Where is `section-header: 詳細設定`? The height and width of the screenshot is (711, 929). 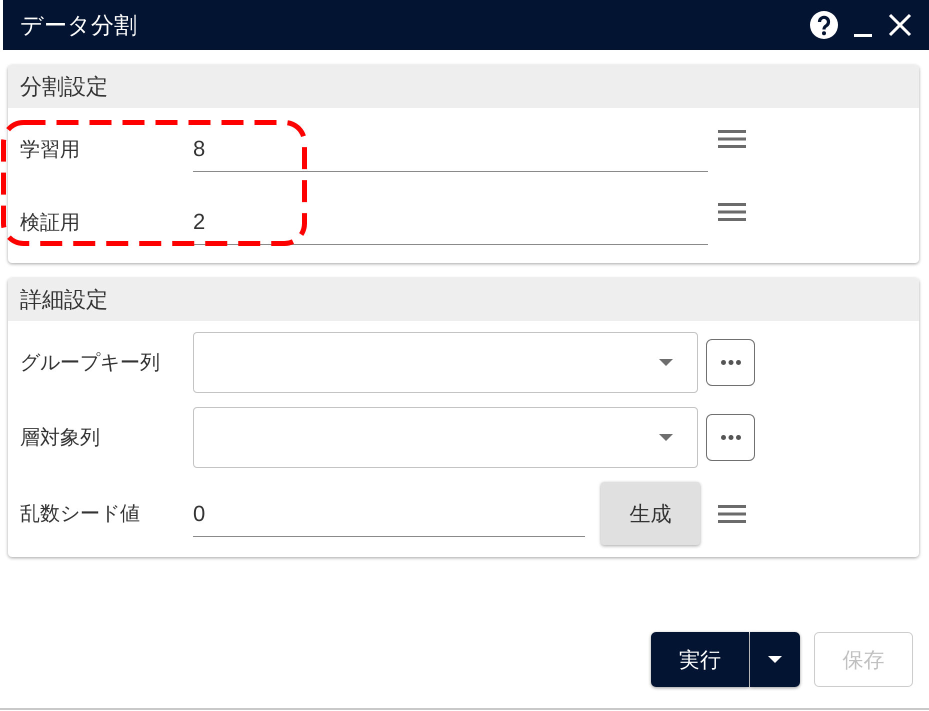
section-header: 詳細設定 is located at coordinates (463, 299).